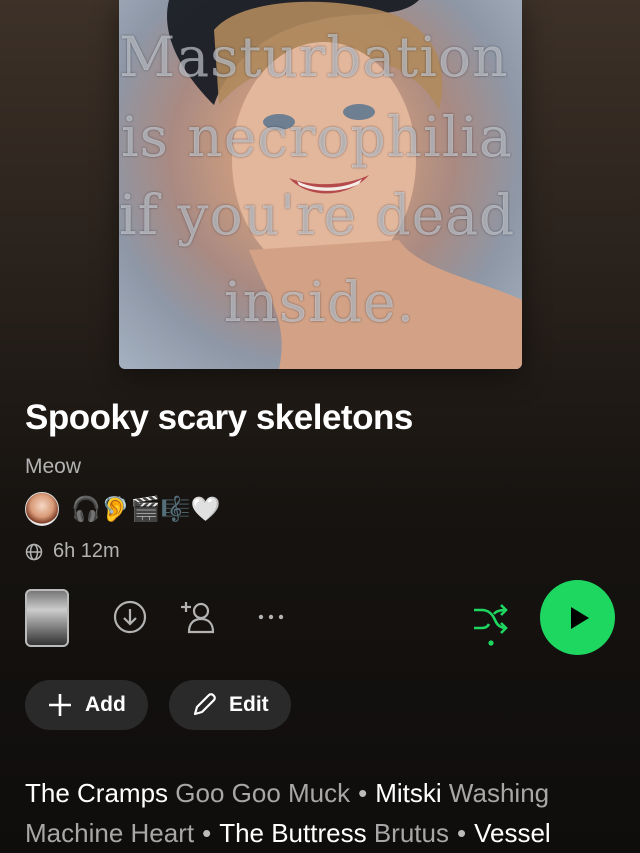 This screenshot has height=853, width=640. Describe the element at coordinates (408, 793) in the screenshot. I see `track-artist: Mitski` at that location.